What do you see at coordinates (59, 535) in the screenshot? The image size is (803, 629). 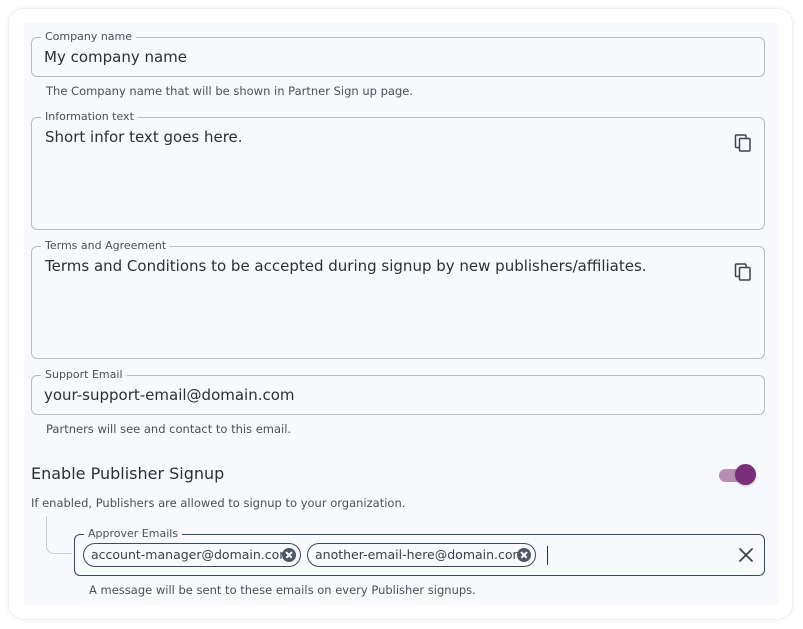 I see `tree-connector` at bounding box center [59, 535].